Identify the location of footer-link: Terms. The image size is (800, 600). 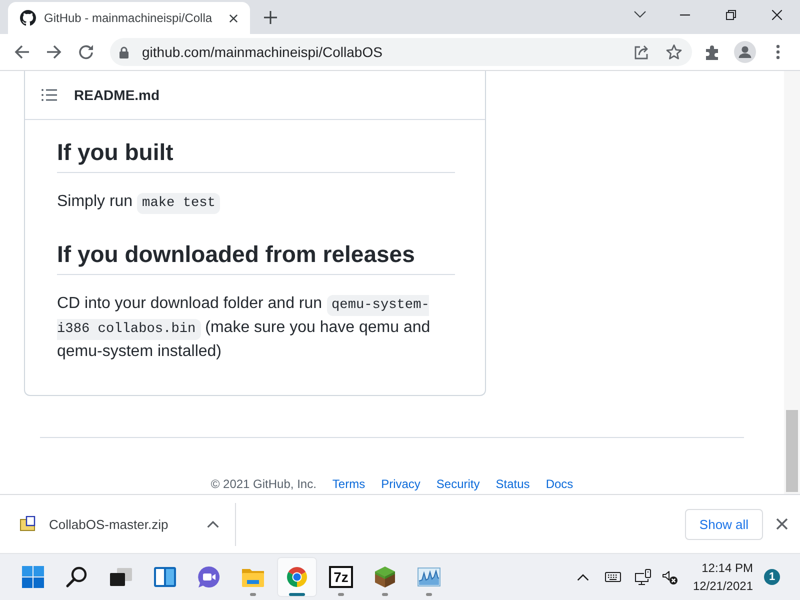
(349, 484).